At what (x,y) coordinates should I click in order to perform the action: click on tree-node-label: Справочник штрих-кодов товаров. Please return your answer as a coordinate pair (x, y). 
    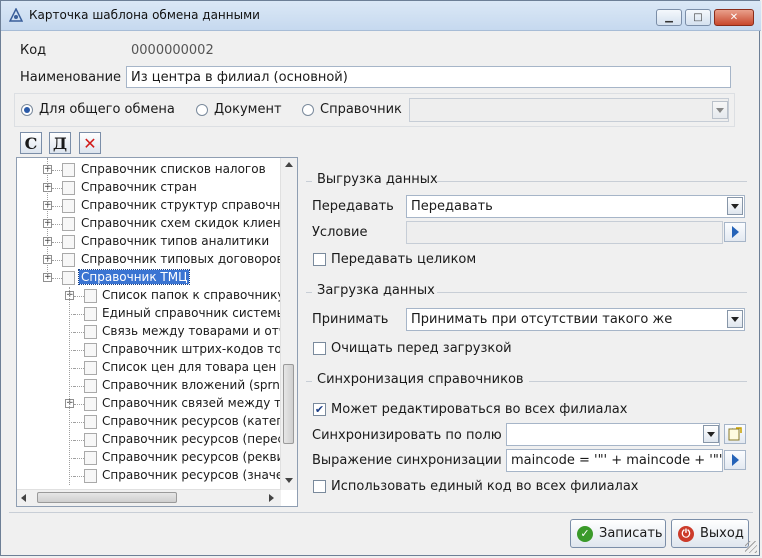
    Looking at the image, I should click on (200, 349).